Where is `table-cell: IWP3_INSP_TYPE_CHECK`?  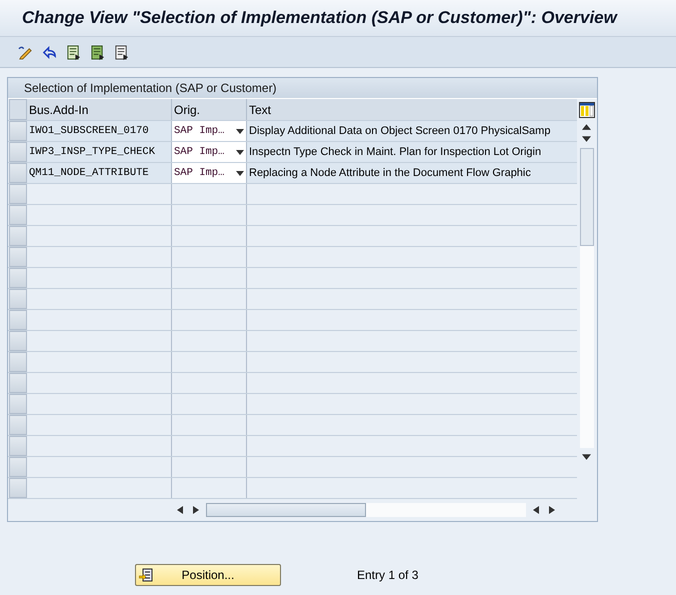
table-cell: IWP3_INSP_TYPE_CHECK is located at coordinates (99, 152).